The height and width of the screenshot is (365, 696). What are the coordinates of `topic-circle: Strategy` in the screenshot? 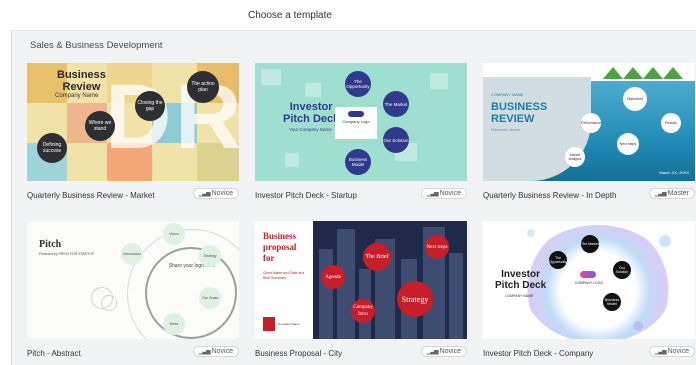 It's located at (415, 299).